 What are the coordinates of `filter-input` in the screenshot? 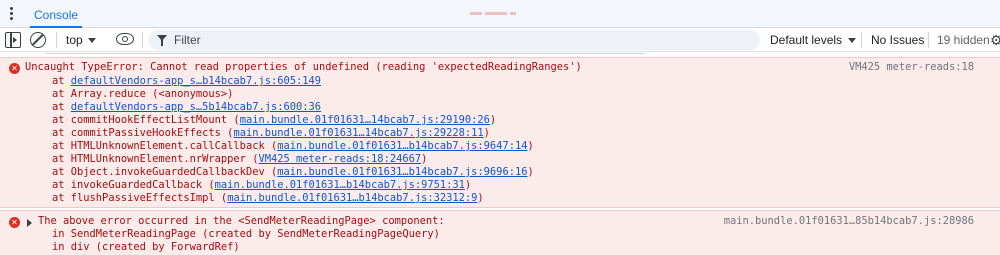 It's located at (459, 40).